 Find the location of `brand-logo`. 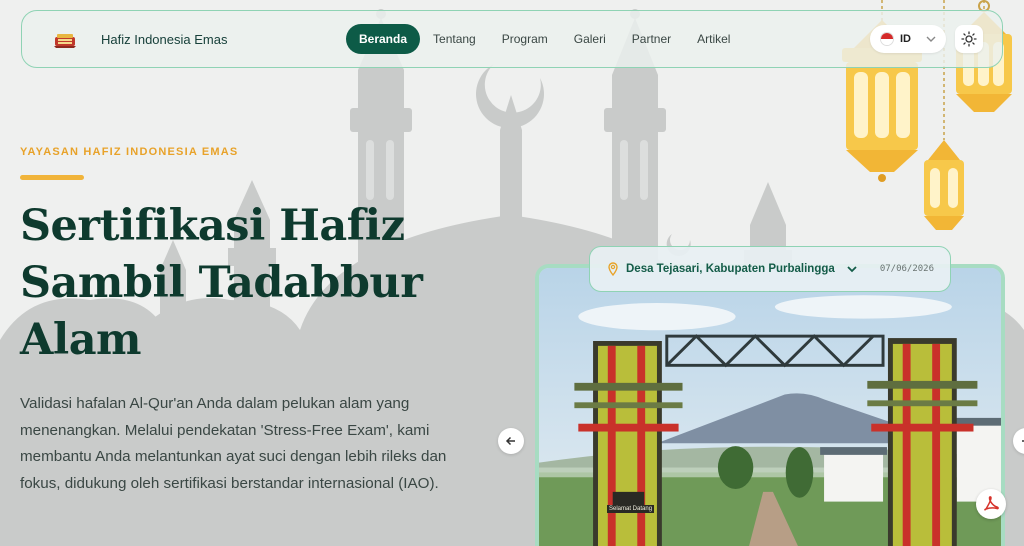

brand-logo is located at coordinates (65, 41).